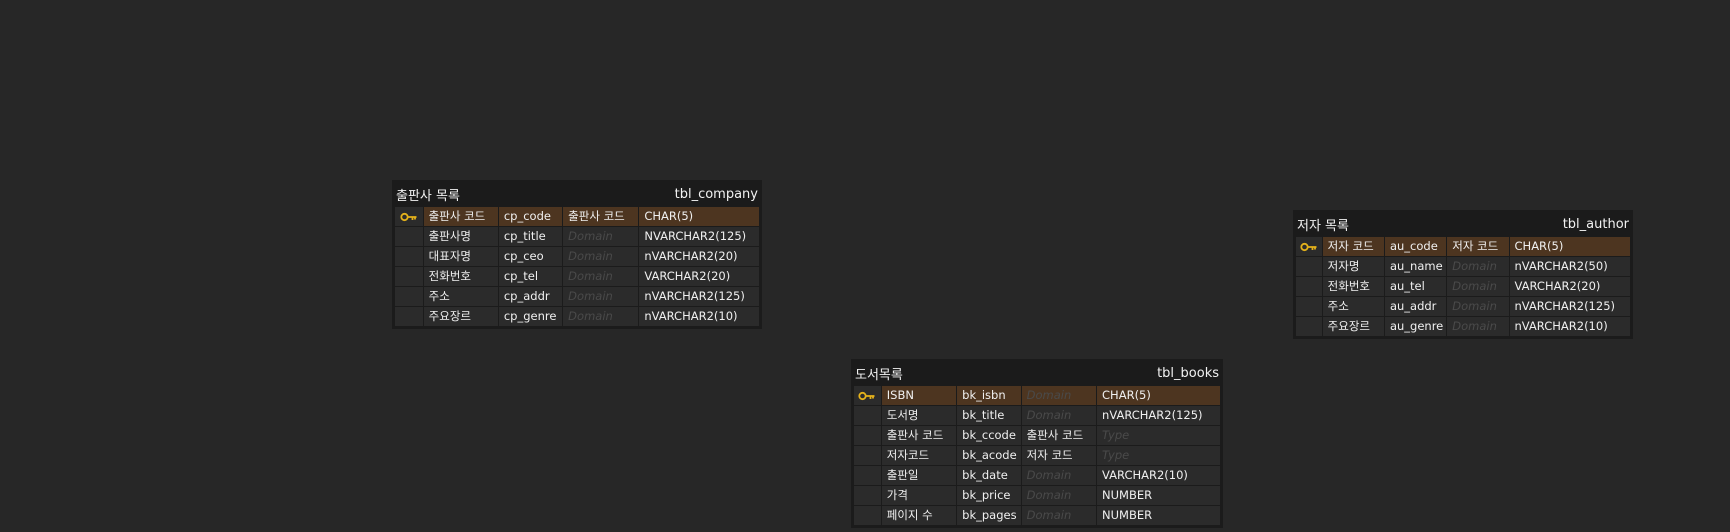 The height and width of the screenshot is (532, 1730). What do you see at coordinates (699, 256) in the screenshot?
I see `attribute-datatype: nVARCHAR2(20)` at bounding box center [699, 256].